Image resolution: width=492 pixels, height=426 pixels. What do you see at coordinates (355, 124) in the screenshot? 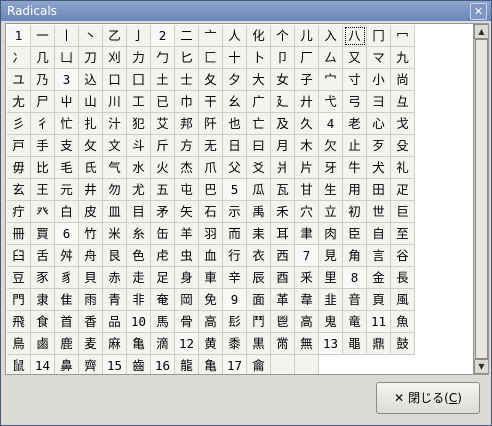
I see `radical-button: 老` at bounding box center [355, 124].